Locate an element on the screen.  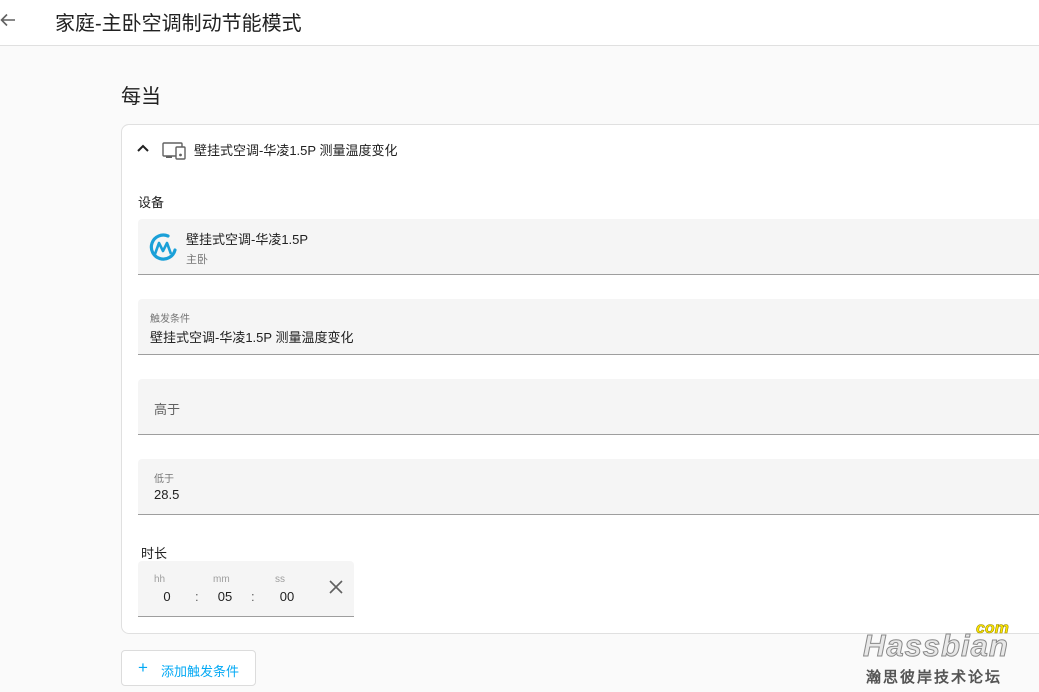
minutes-unit-label: mm is located at coordinates (221, 579).